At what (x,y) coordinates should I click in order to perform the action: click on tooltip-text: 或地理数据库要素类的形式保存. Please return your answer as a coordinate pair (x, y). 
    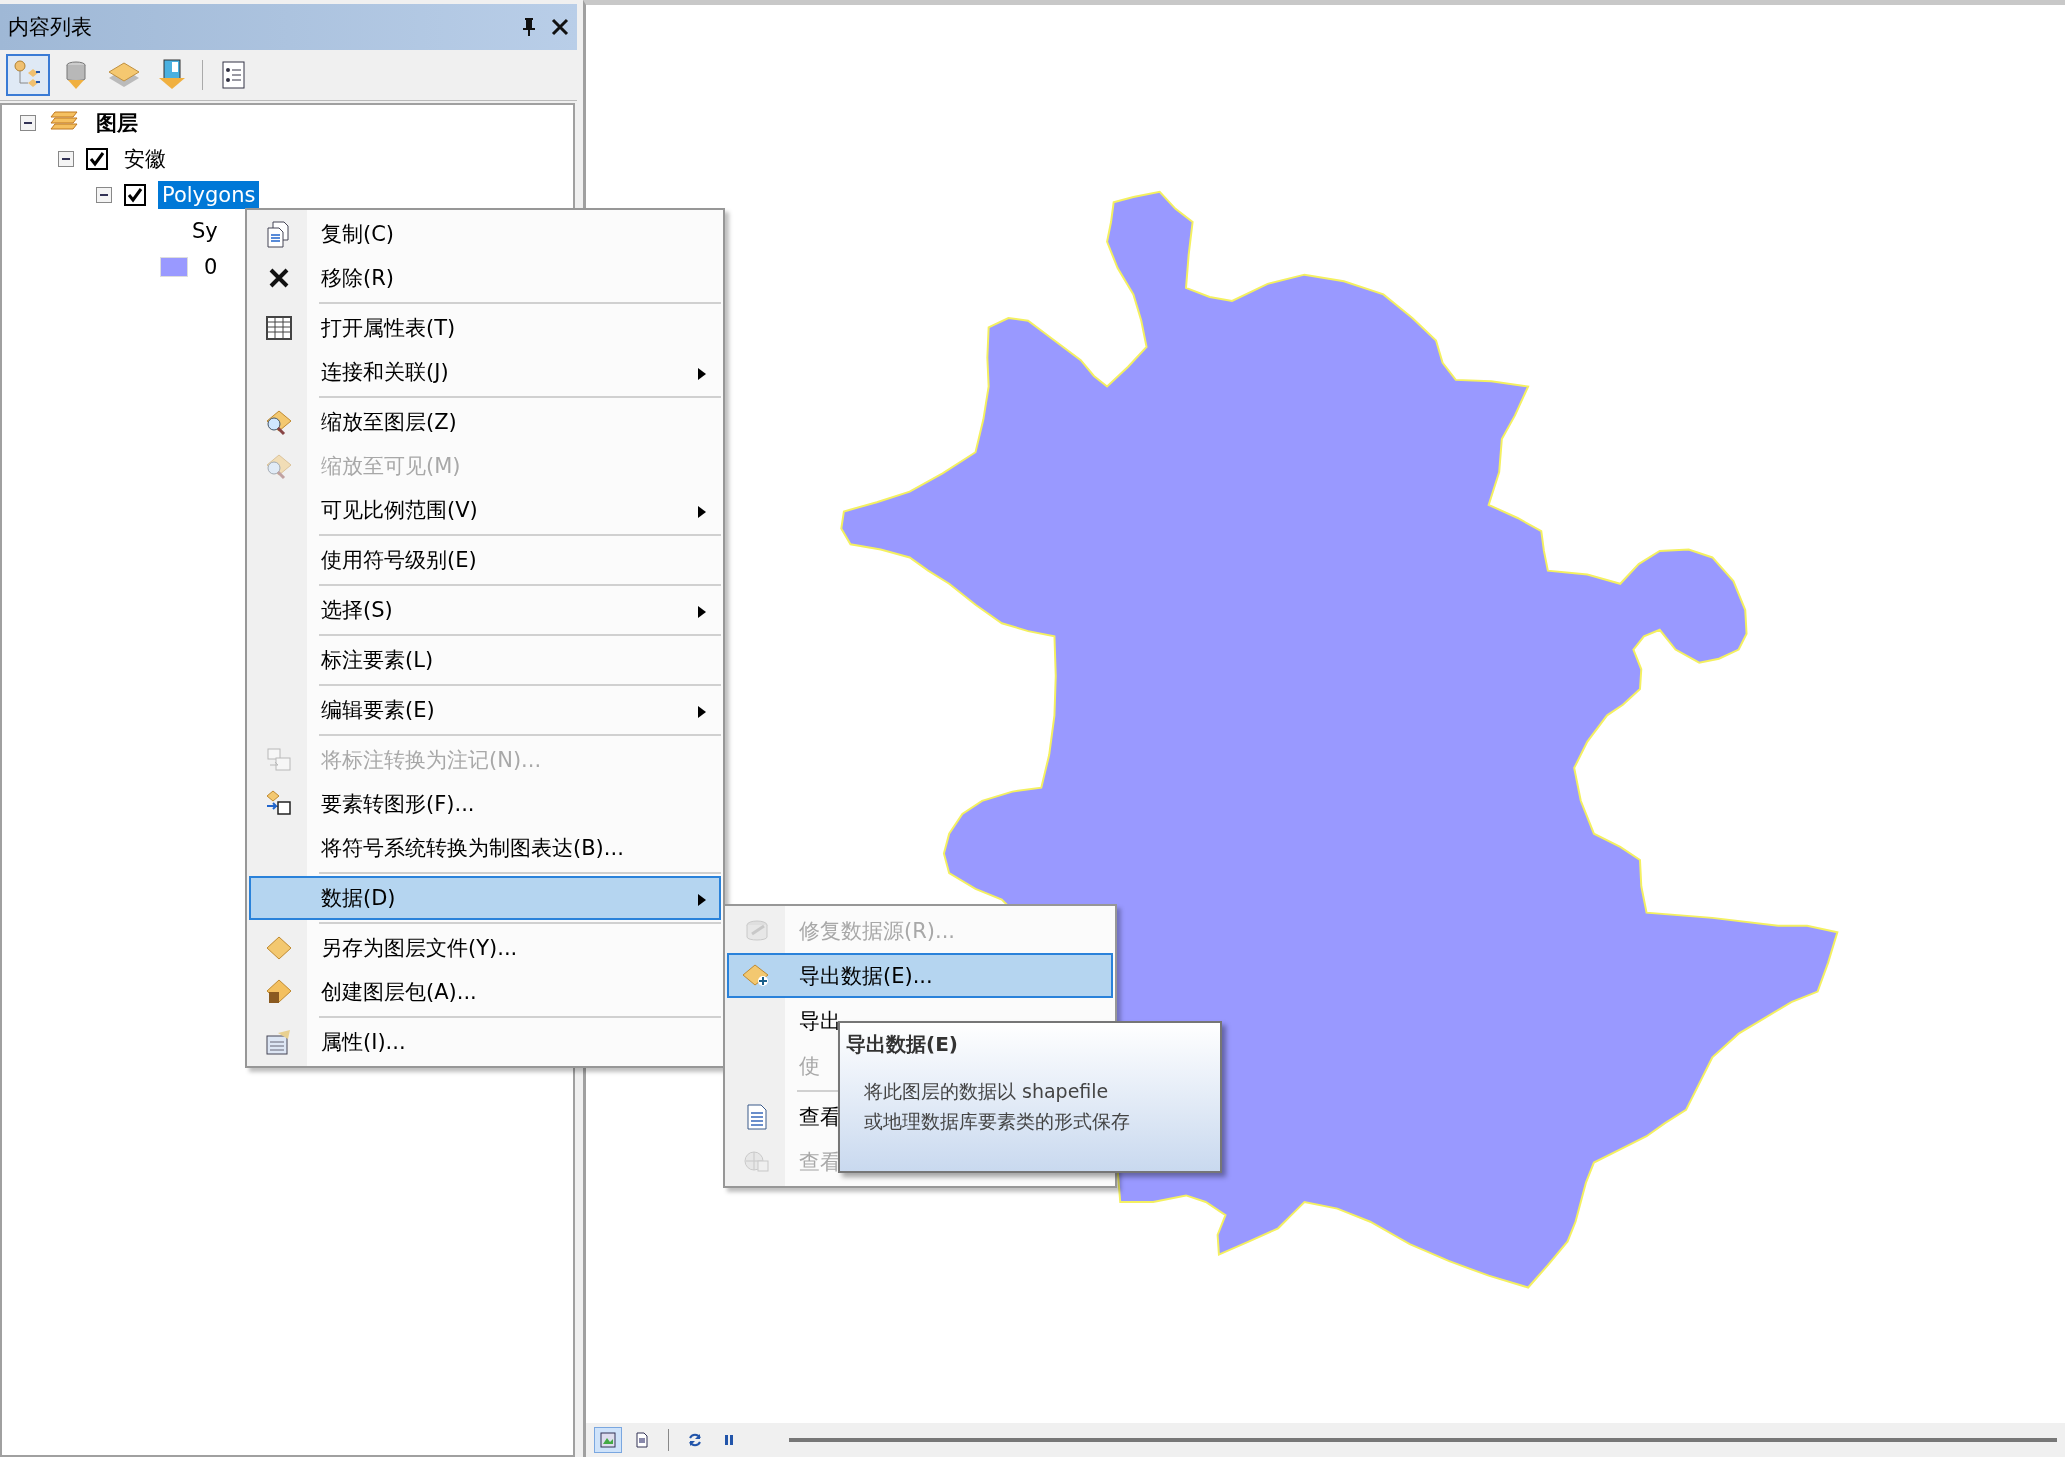
    Looking at the image, I should click on (997, 1121).